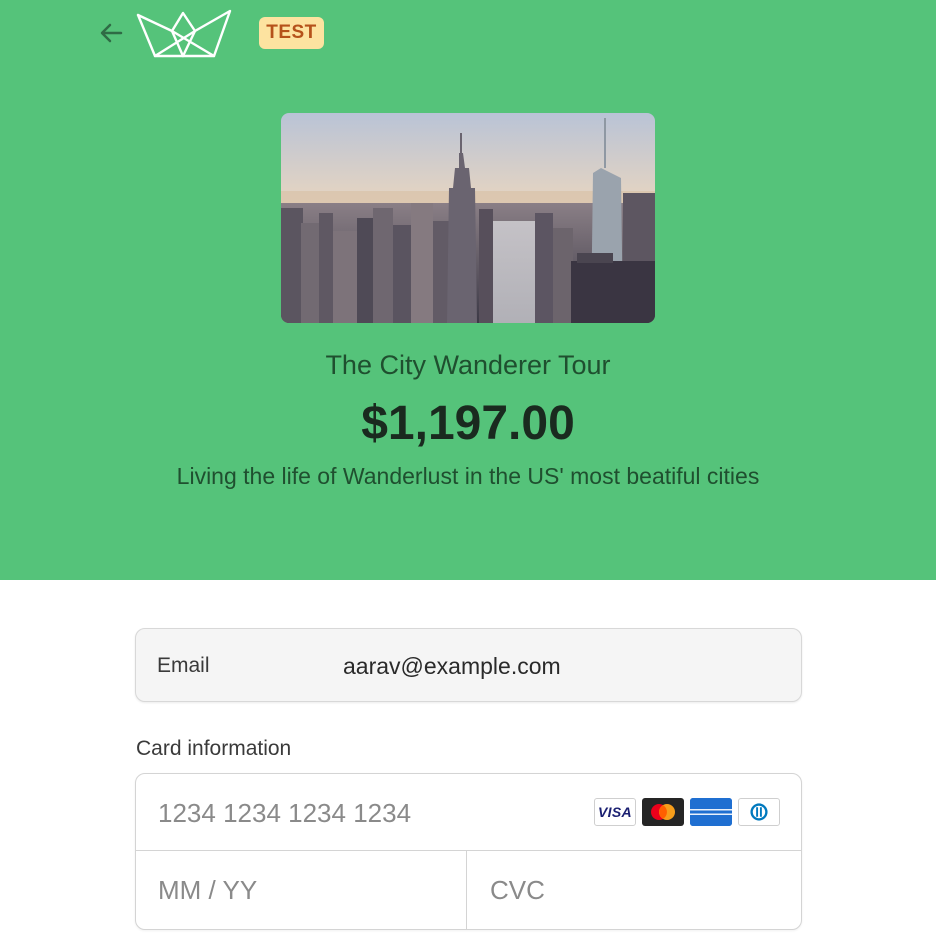 The image size is (936, 936). What do you see at coordinates (615, 812) in the screenshot?
I see `visa-icon: VISA` at bounding box center [615, 812].